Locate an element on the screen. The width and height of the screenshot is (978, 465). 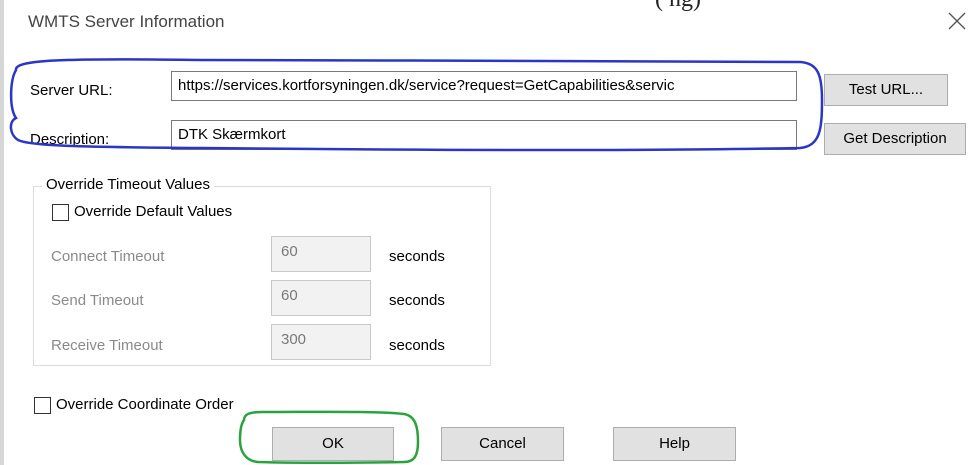
receive-timeout-input: 300 is located at coordinates (321, 342).